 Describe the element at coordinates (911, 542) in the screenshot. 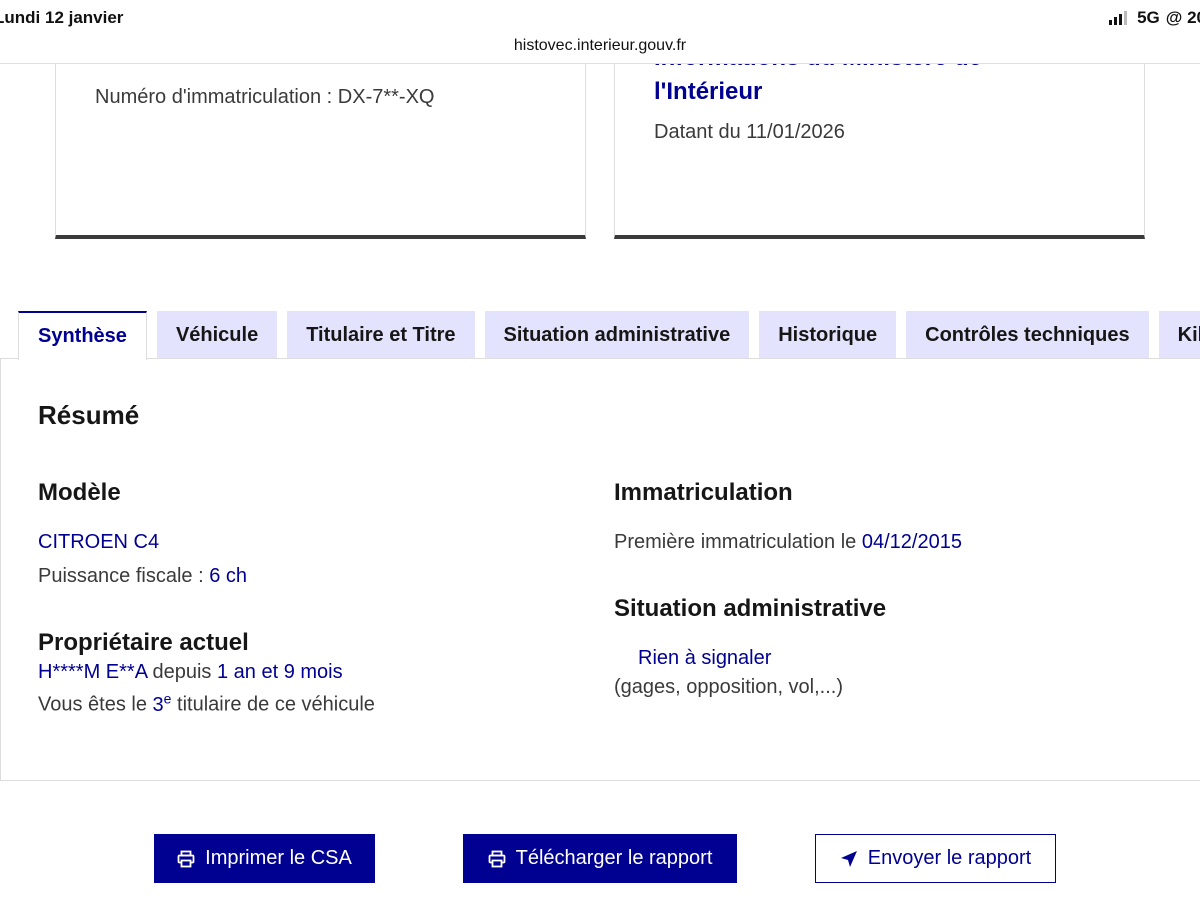

I see `first-registration-date: 04/12/2015` at that location.